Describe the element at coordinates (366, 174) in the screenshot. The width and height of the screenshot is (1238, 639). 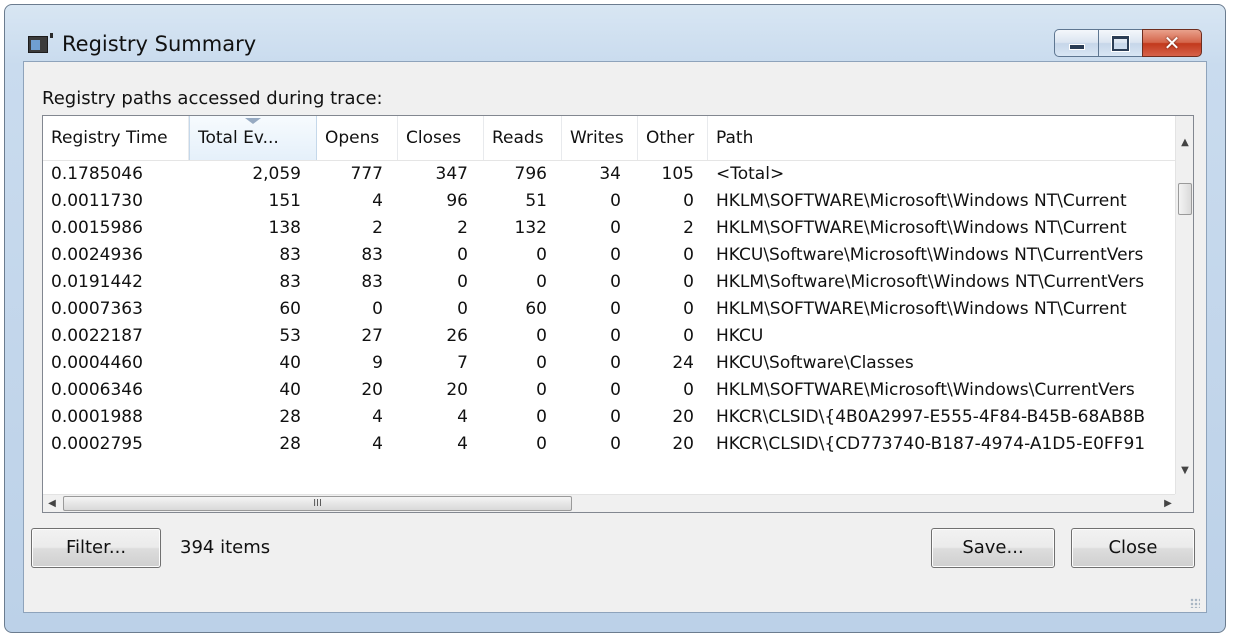
I see `cell-opens: 777` at that location.